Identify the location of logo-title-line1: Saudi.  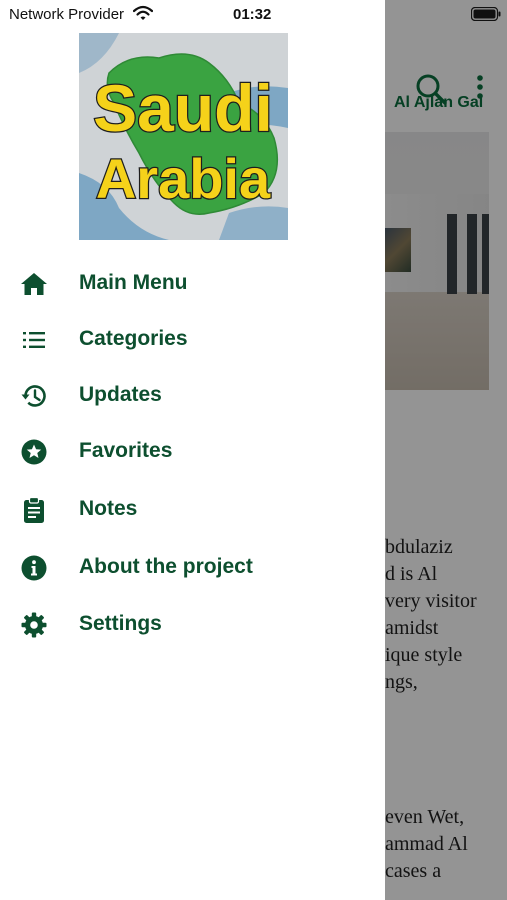
(183, 108).